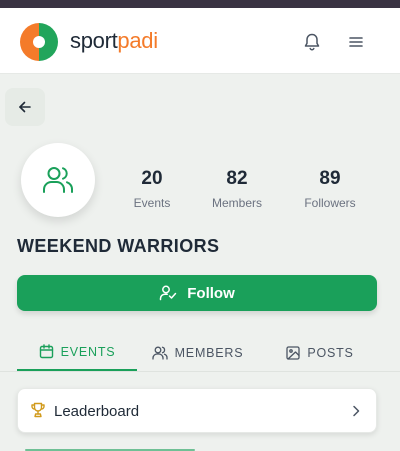 The width and height of the screenshot is (400, 451). I want to click on tab-members: MEMBERS, so click(197, 352).